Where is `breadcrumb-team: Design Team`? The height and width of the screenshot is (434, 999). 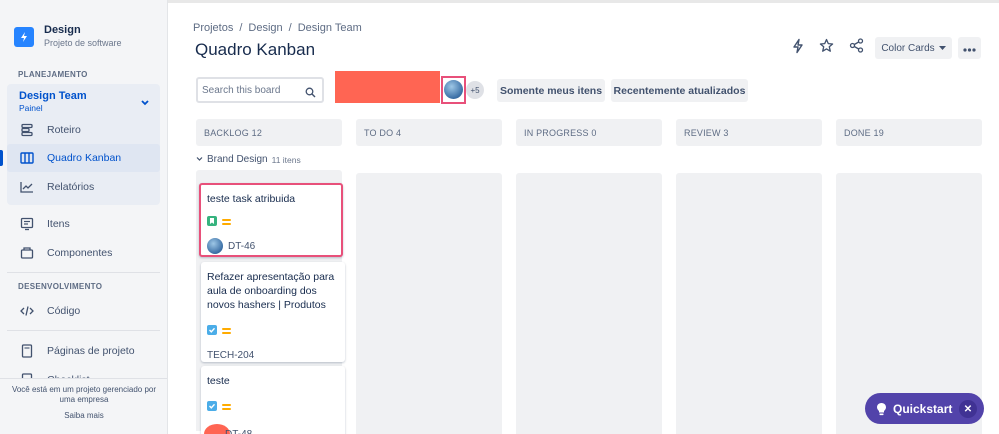
breadcrumb-team: Design Team is located at coordinates (330, 28).